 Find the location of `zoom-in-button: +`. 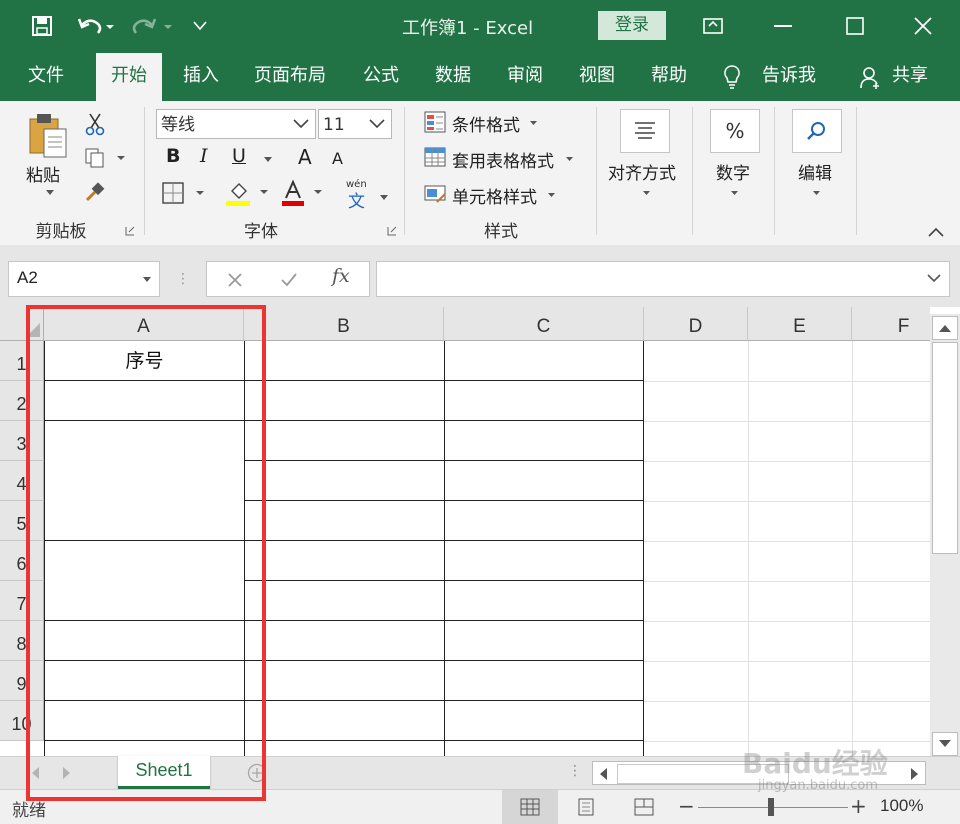

zoom-in-button: + is located at coordinates (858, 806).